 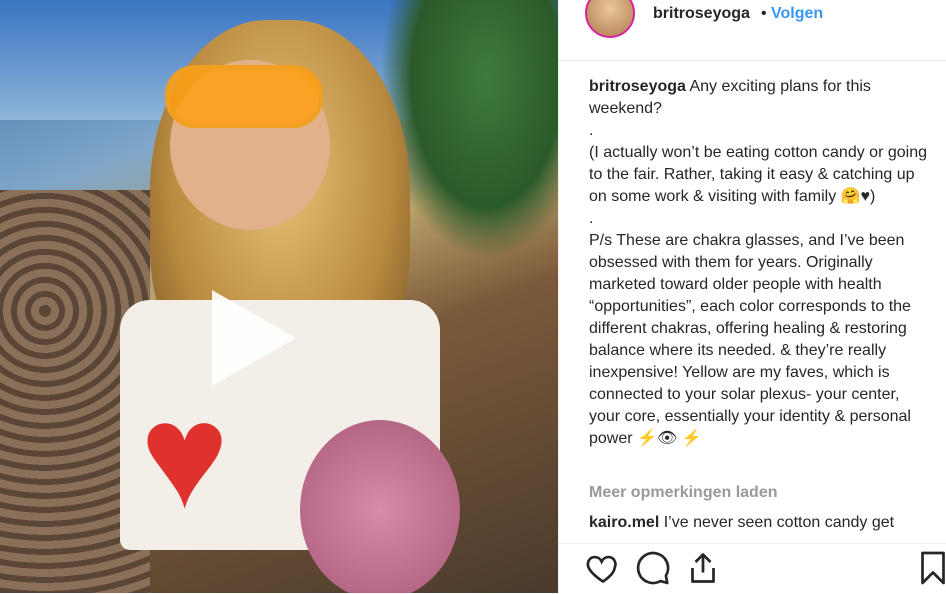 I want to click on comment-icon, so click(x=653, y=568).